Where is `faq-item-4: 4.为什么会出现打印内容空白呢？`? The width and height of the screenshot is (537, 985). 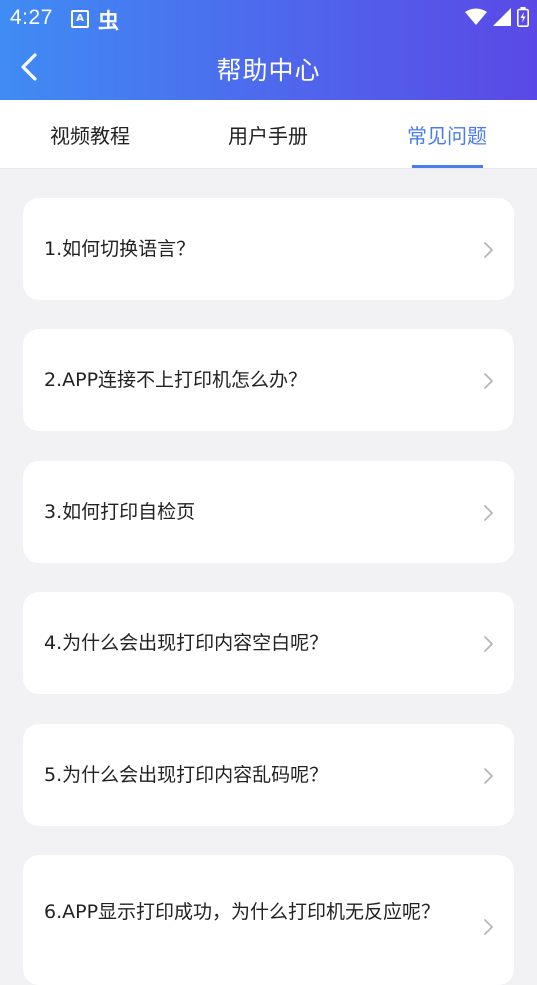 faq-item-4: 4.为什么会出现打印内容空白呢？ is located at coordinates (268, 643).